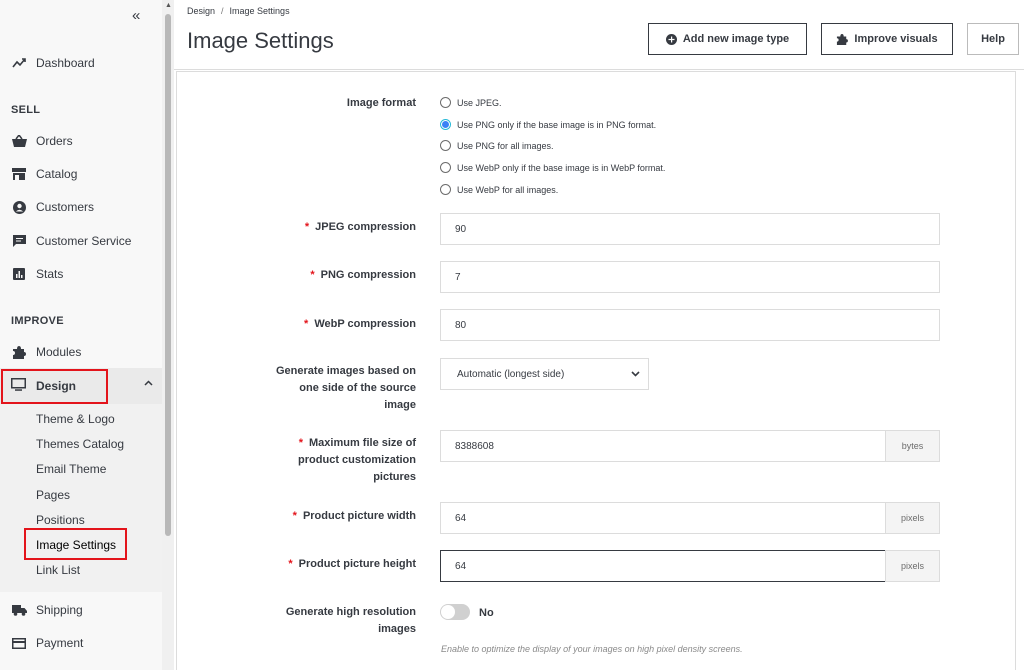  What do you see at coordinates (19, 274) in the screenshot?
I see `bar-chart-icon` at bounding box center [19, 274].